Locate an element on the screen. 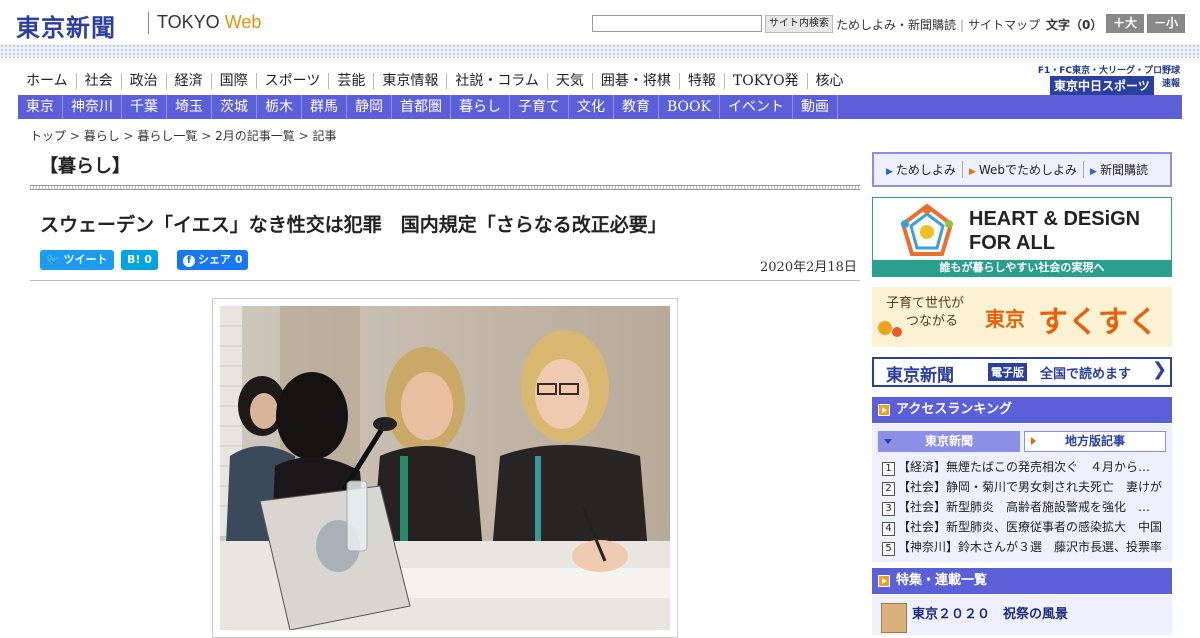  heart-design-subtitle: 誰もが暮らしやすい社会の実現へ is located at coordinates (1022, 268).